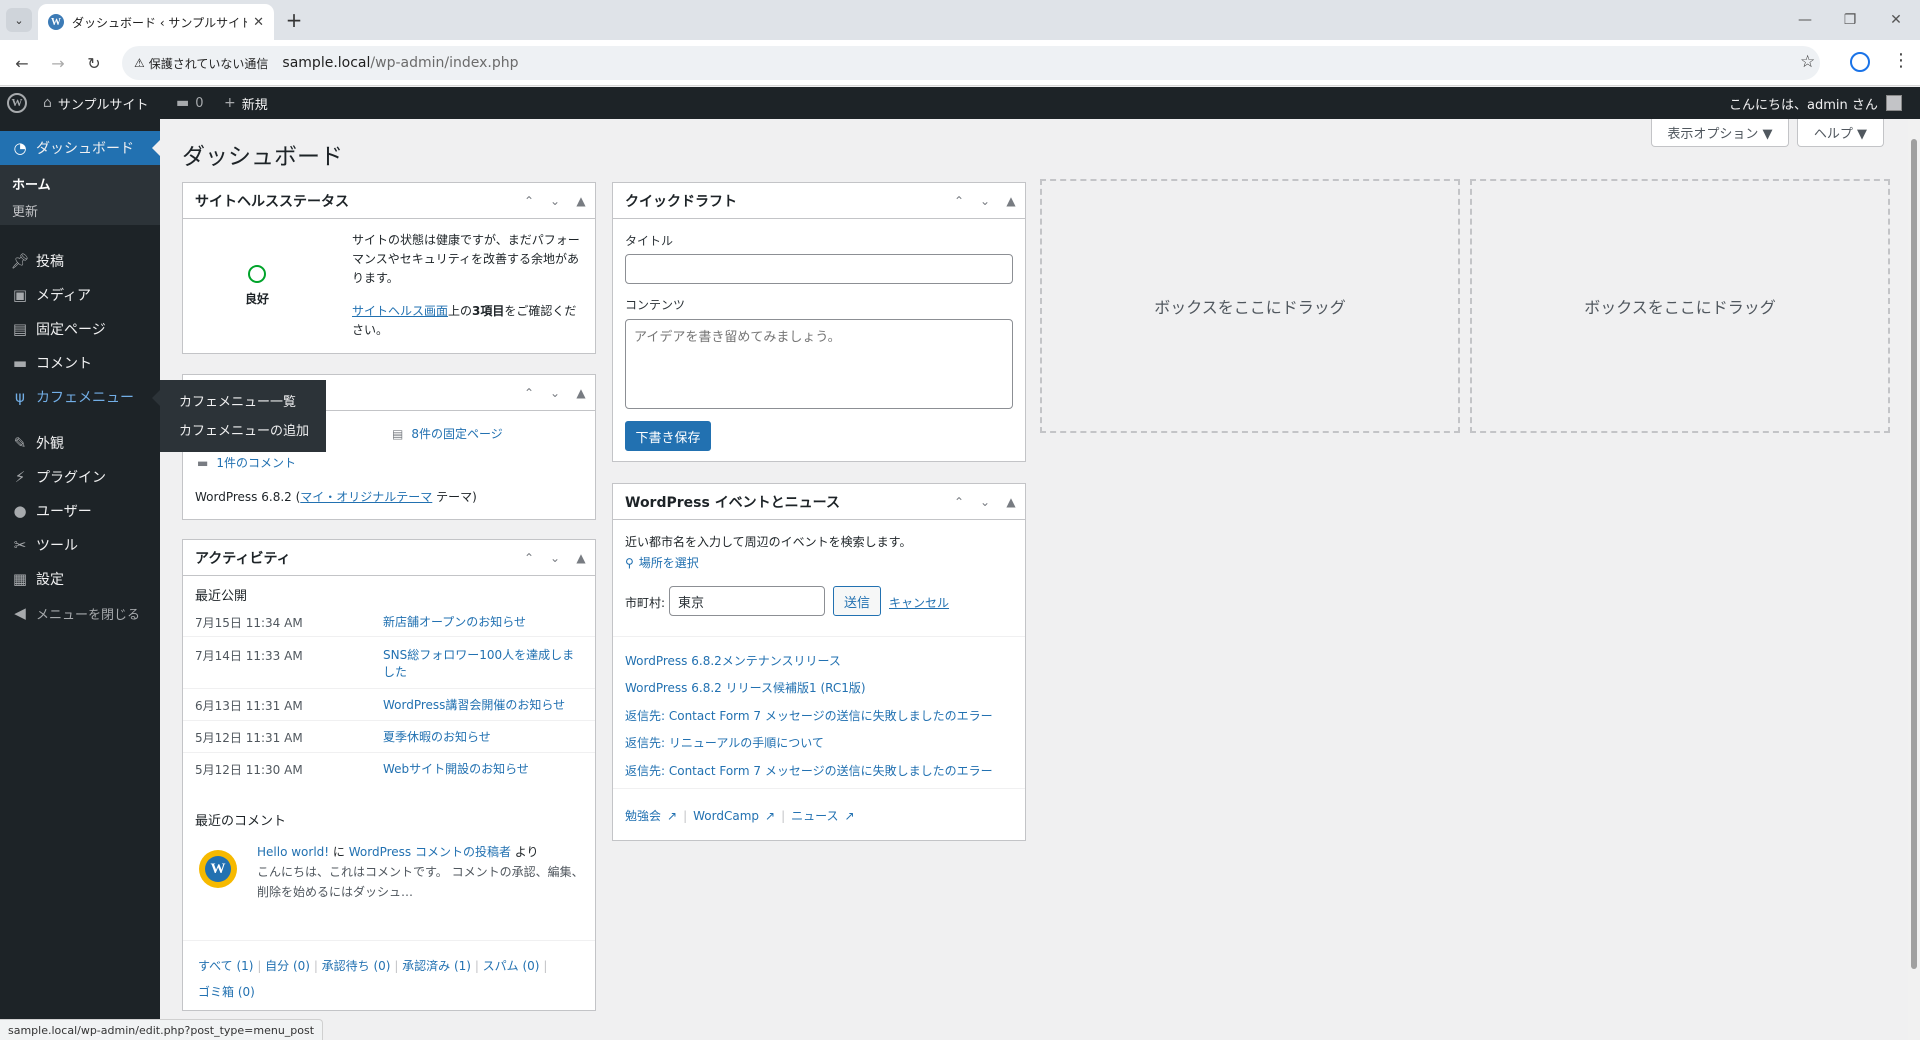  What do you see at coordinates (483, 622) in the screenshot?
I see `activity-post-link: 新店舗オープンのお知らせ` at bounding box center [483, 622].